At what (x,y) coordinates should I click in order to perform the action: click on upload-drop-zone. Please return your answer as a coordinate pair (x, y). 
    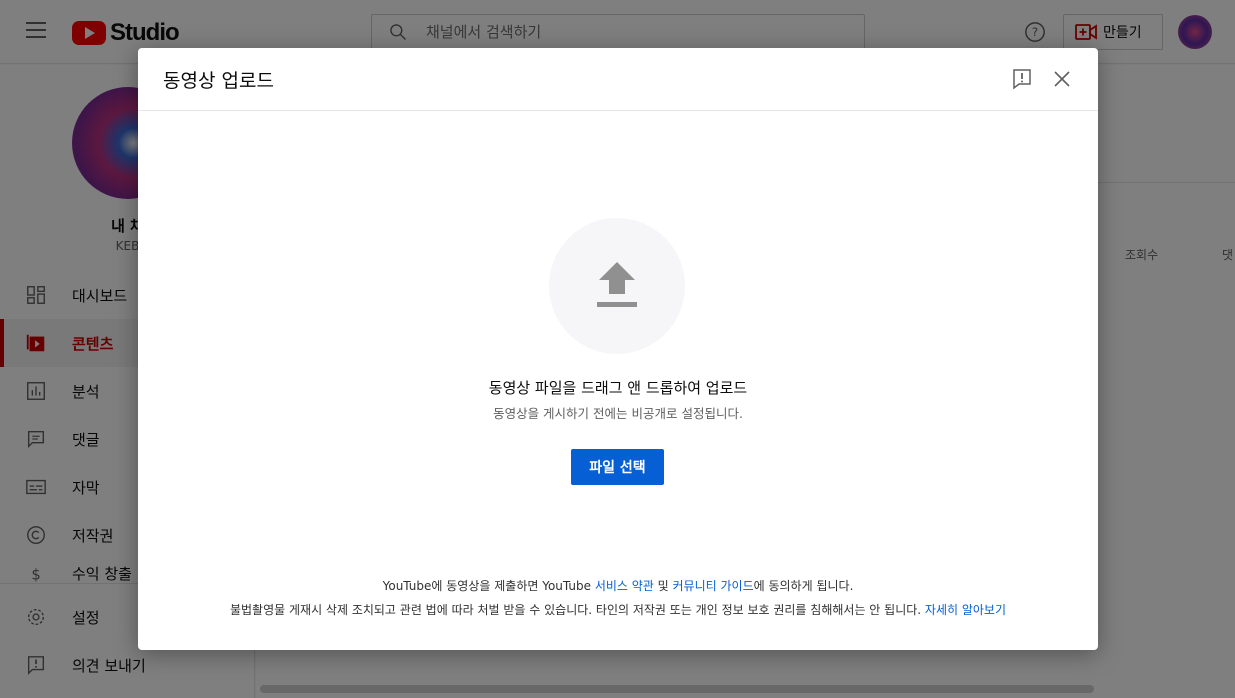
    Looking at the image, I should click on (617, 286).